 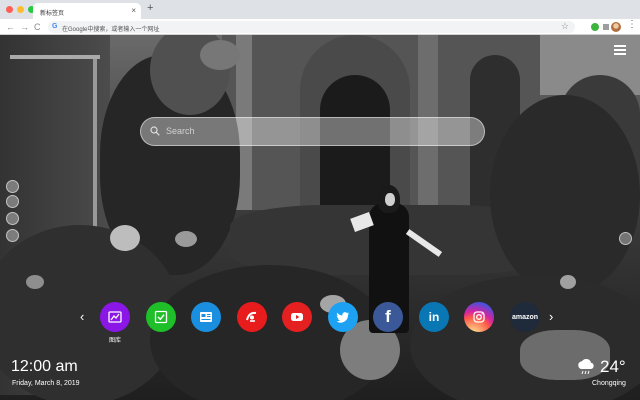 I want to click on extension-green-icon, so click(x=595, y=27).